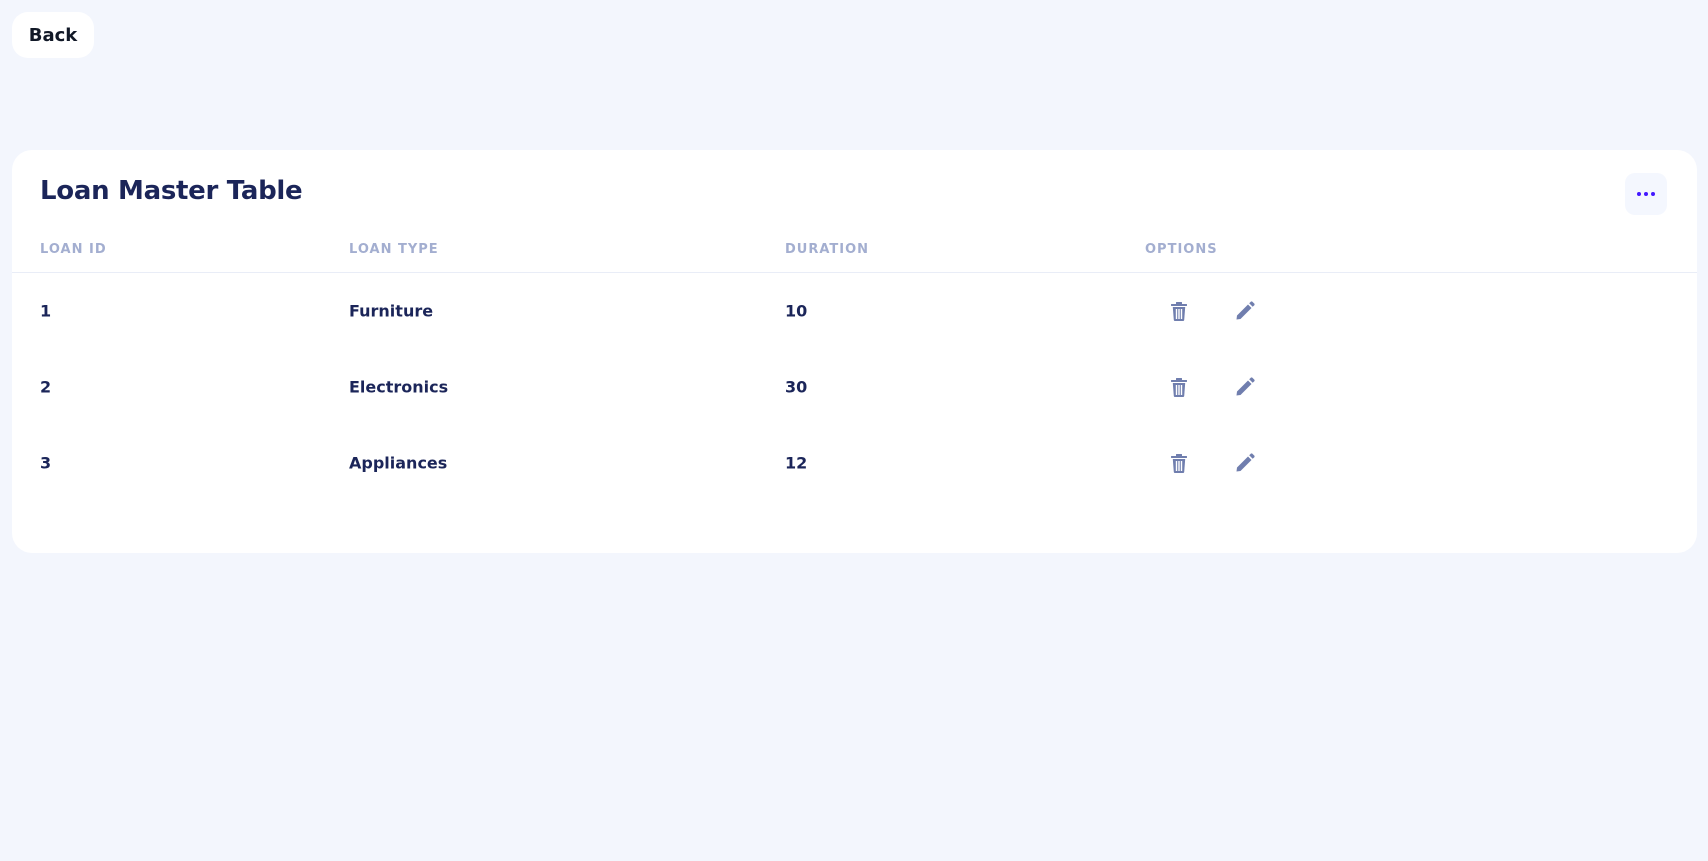  Describe the element at coordinates (854, 463) in the screenshot. I see `table-row: 3 Appliances 12` at that location.